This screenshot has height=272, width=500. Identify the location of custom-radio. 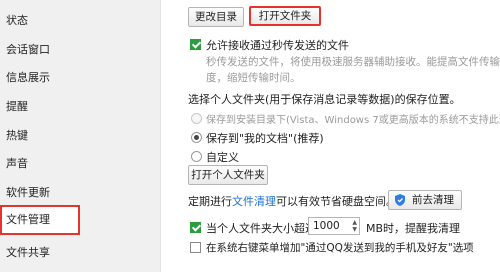
(196, 156).